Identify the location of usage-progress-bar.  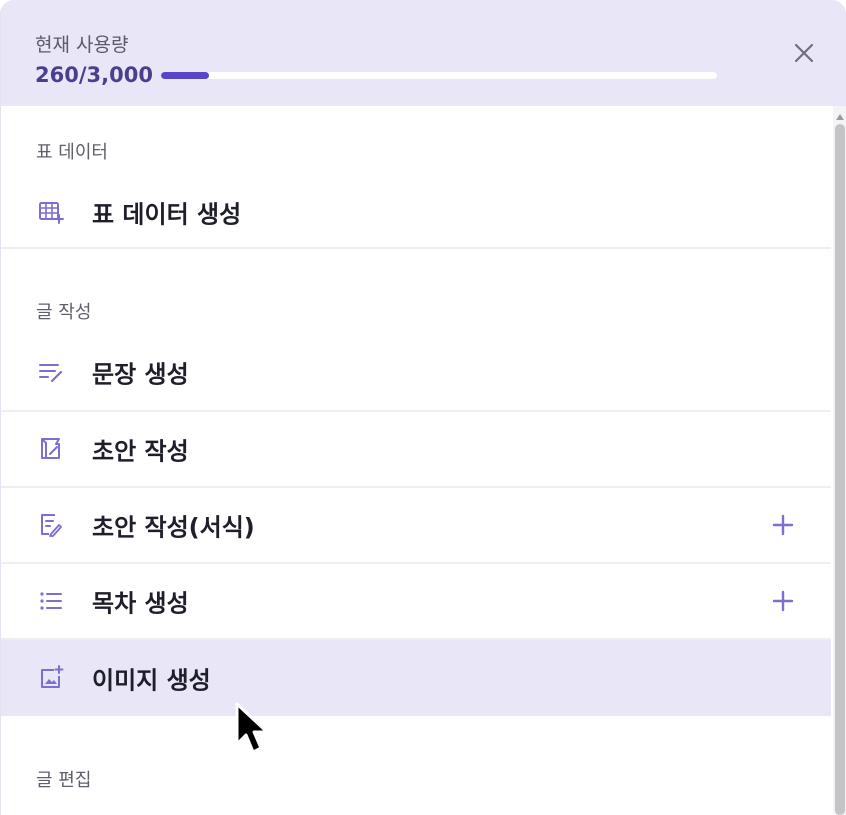
(439, 75).